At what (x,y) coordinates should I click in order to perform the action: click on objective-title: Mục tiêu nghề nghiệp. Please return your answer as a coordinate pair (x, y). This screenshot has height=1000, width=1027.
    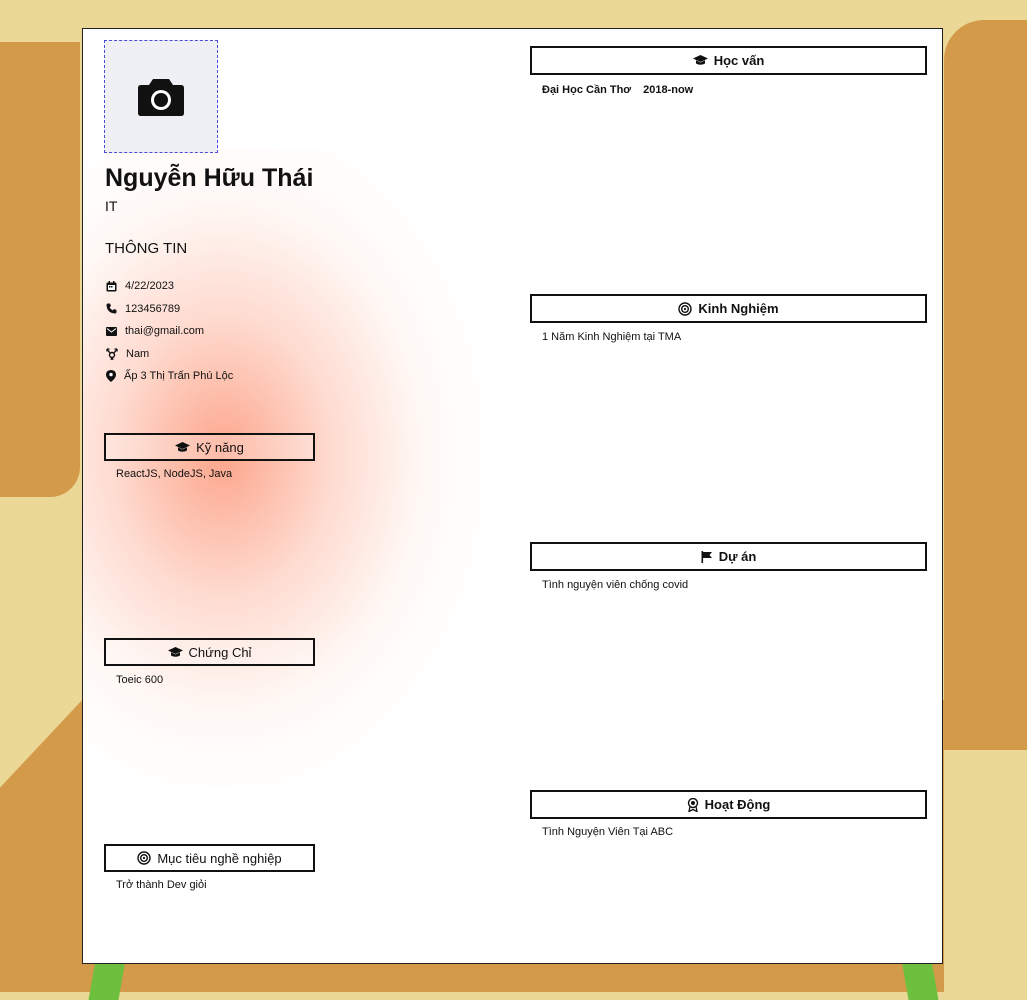
    Looking at the image, I should click on (219, 858).